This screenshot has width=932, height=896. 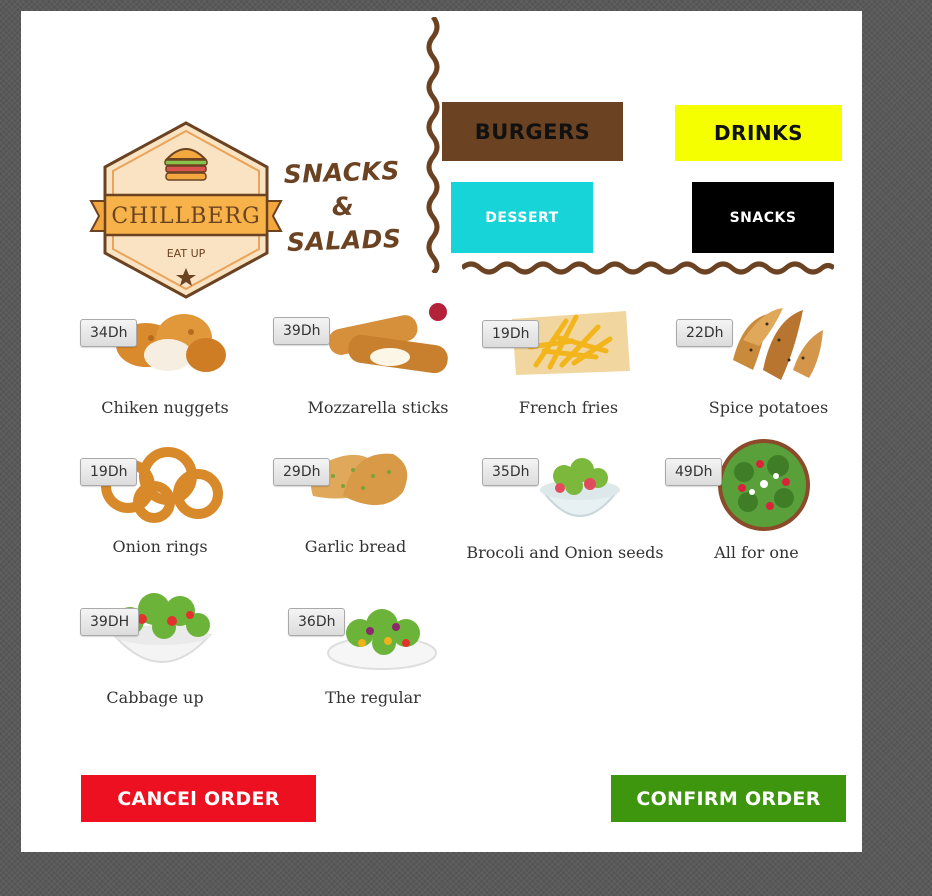 What do you see at coordinates (342, 189) in the screenshot?
I see `section-title-line1: SNACKS &` at bounding box center [342, 189].